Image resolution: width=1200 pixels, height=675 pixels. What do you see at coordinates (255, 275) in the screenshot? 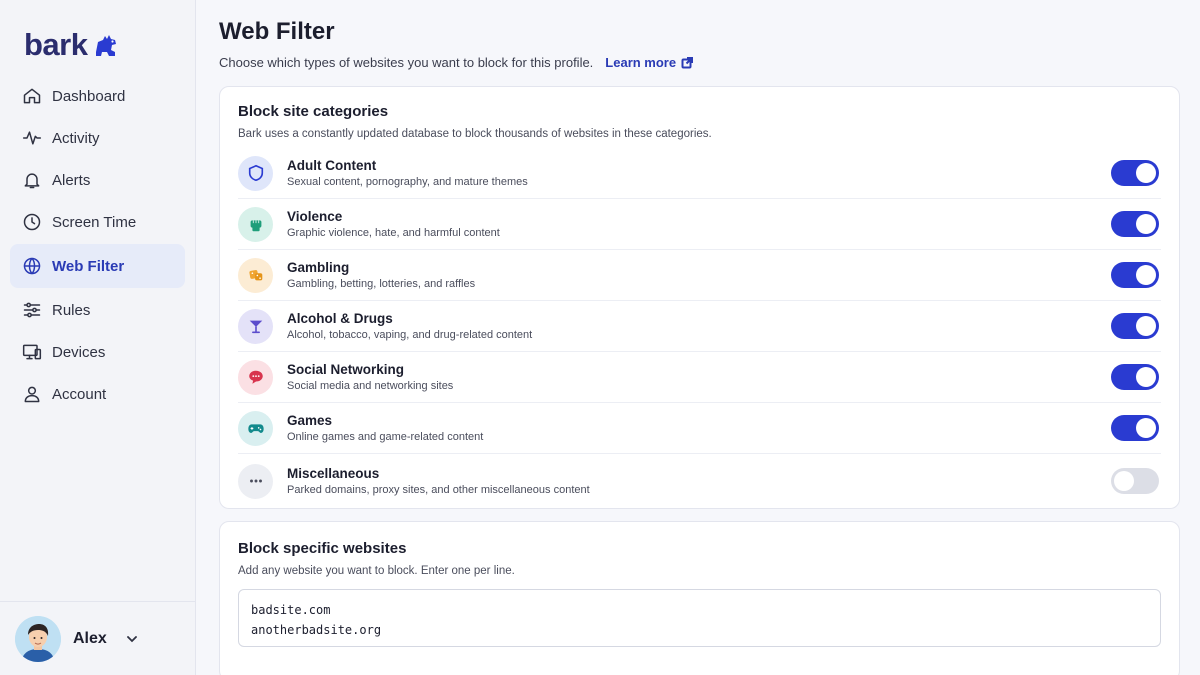
I see `dice-icon` at bounding box center [255, 275].